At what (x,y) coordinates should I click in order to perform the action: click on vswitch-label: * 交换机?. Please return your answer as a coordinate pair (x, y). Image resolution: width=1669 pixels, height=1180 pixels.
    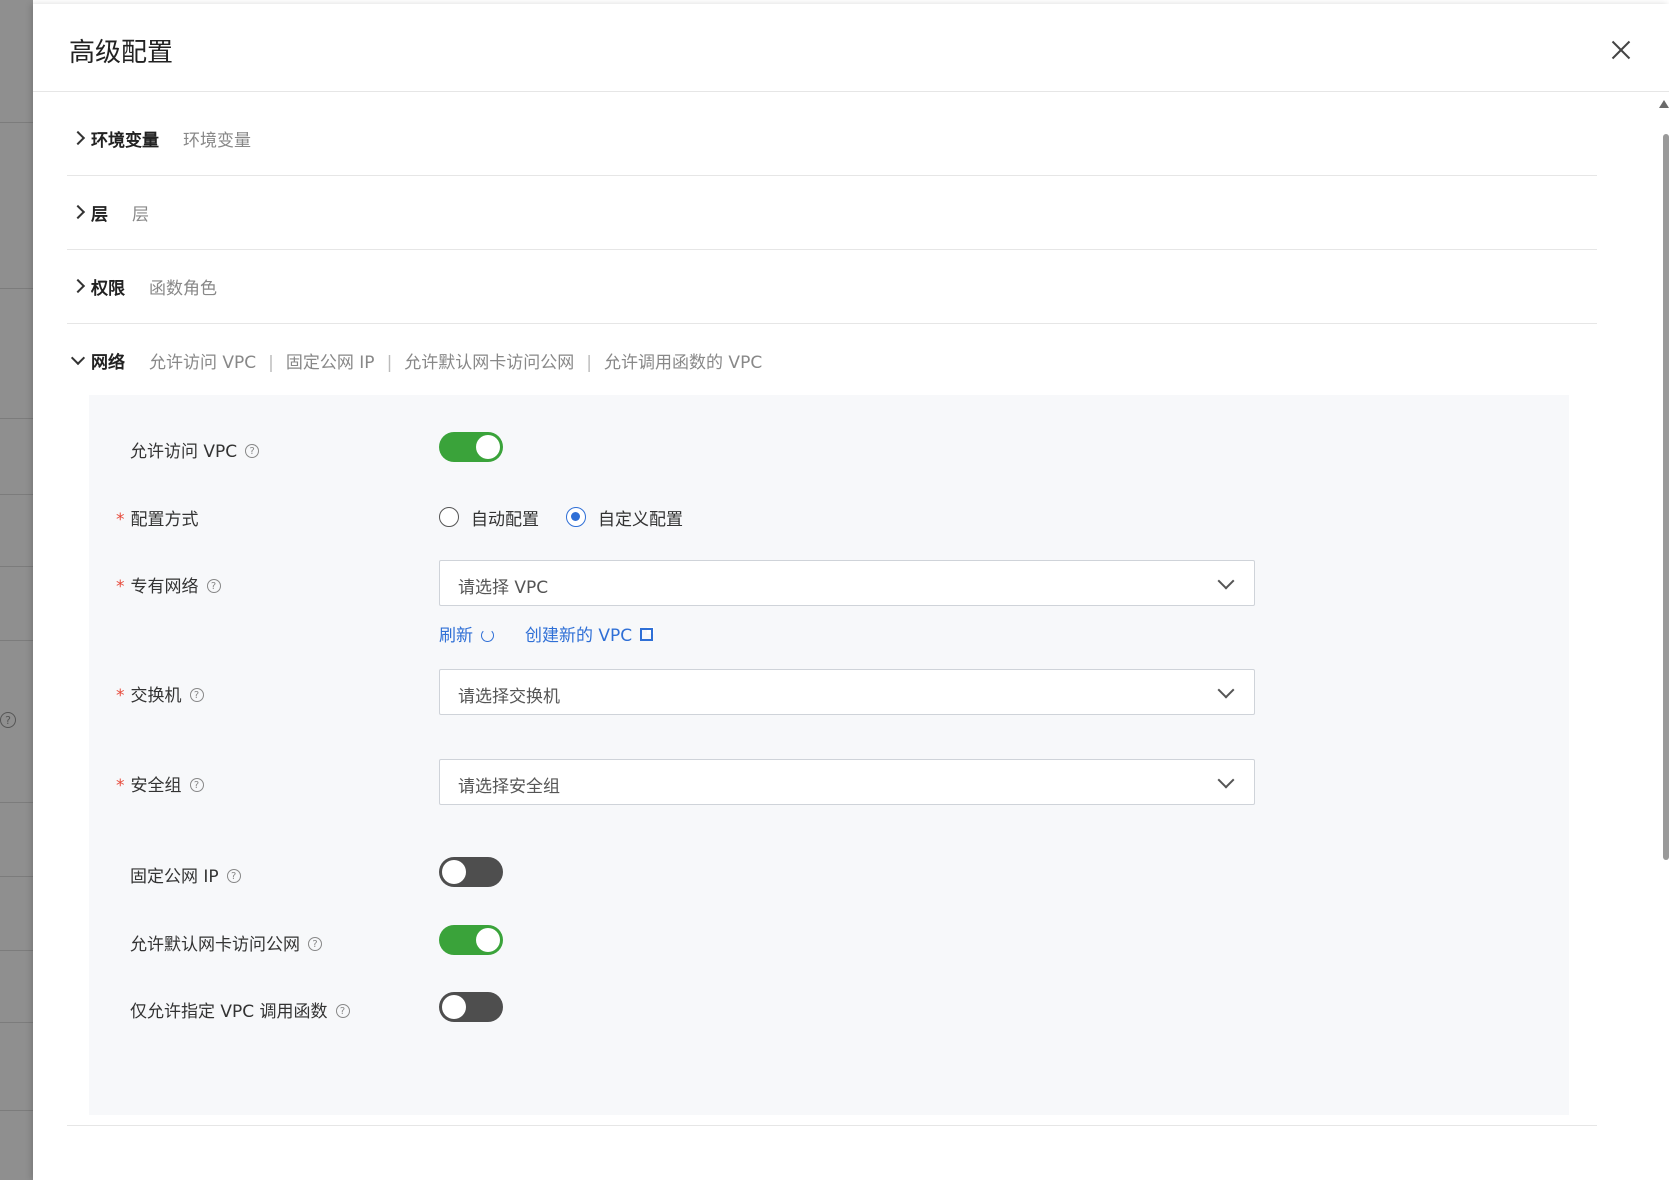
    Looking at the image, I should click on (160, 693).